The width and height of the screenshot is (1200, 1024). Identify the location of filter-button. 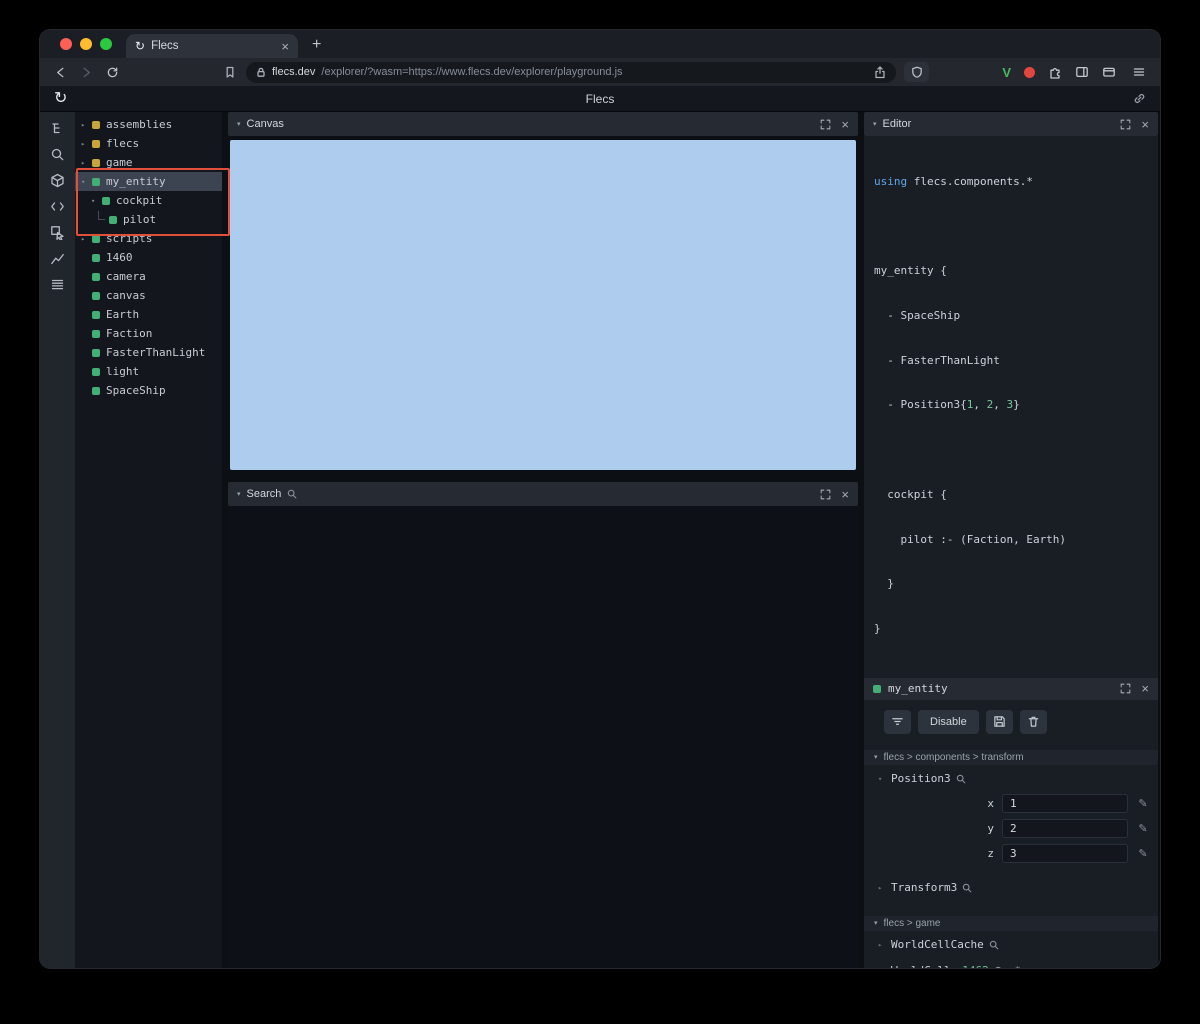
(897, 721).